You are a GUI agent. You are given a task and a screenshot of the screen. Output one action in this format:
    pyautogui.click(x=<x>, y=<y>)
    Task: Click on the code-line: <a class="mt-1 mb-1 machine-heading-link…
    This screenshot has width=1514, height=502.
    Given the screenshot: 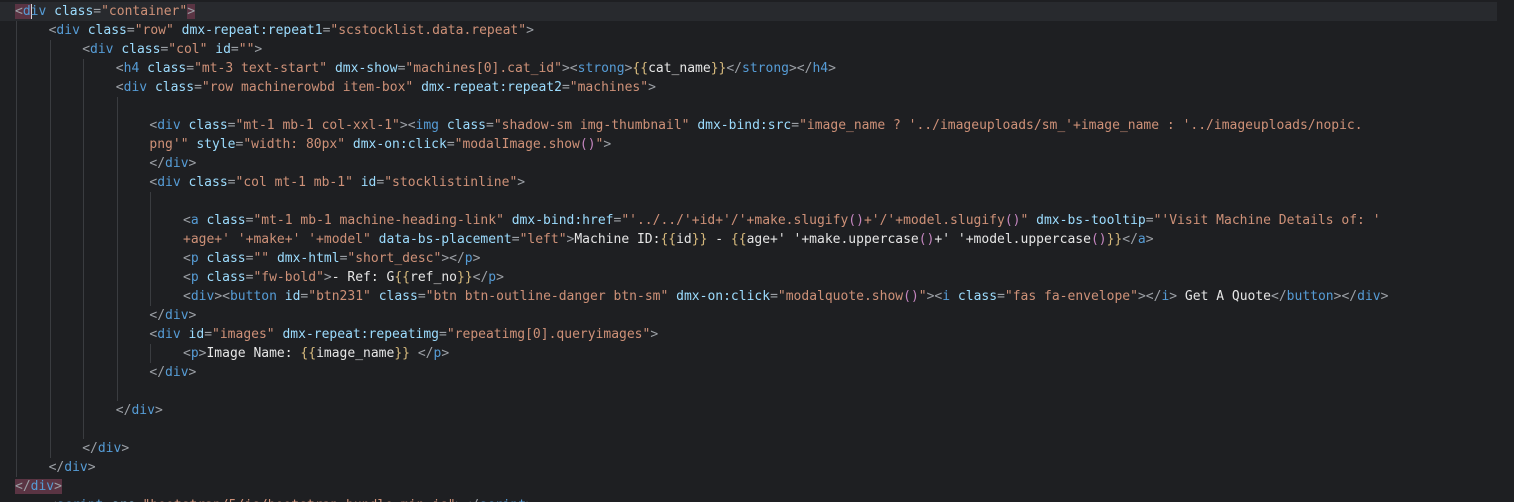 What is the action you would take?
    pyautogui.click(x=757, y=220)
    